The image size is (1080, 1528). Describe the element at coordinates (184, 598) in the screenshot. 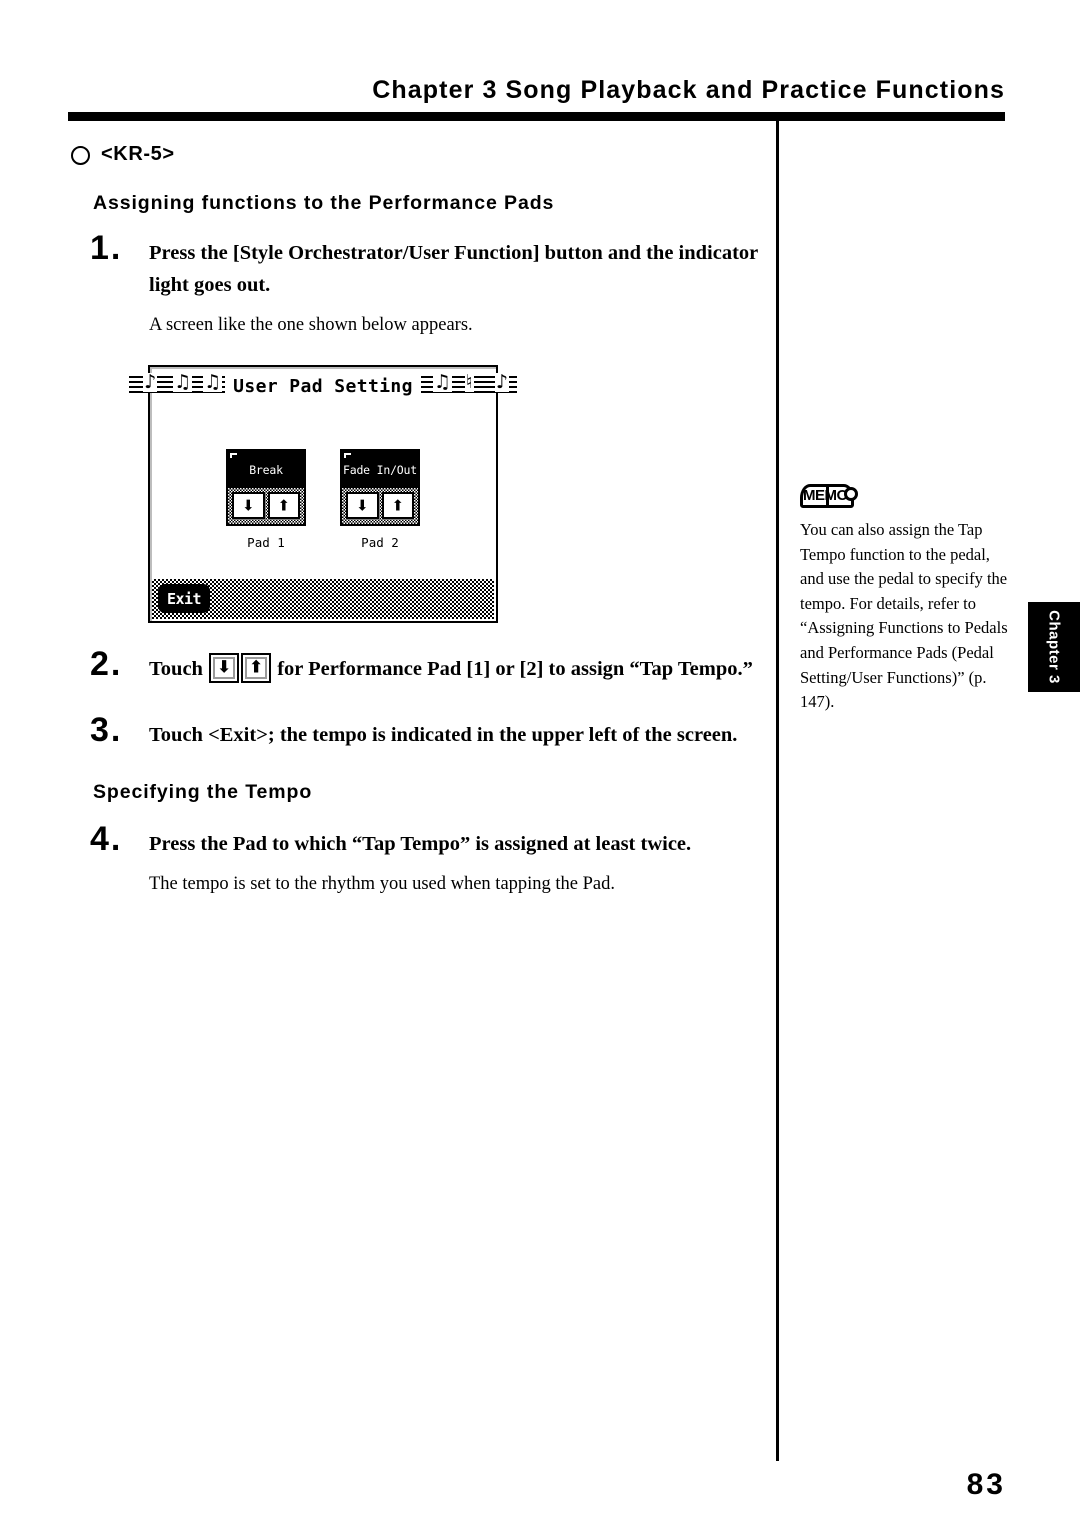

I see `exit-button: Exit` at that location.